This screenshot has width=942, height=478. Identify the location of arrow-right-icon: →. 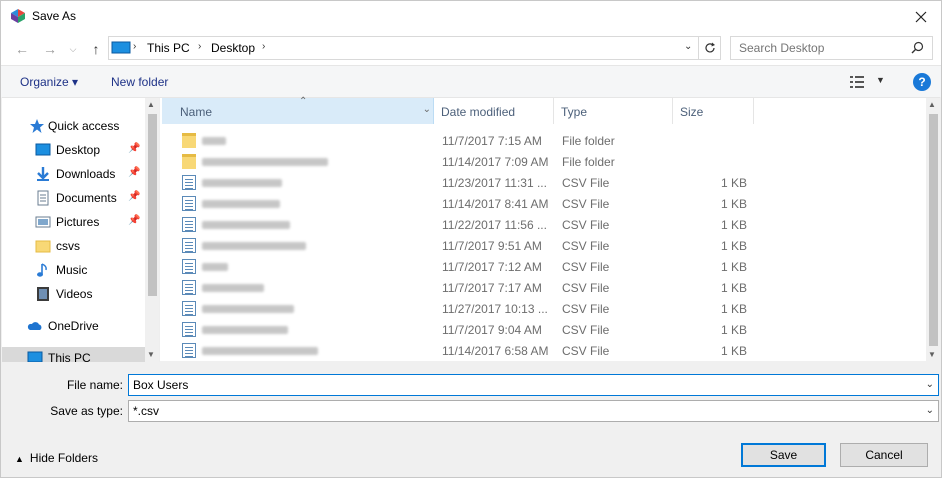
(50, 49).